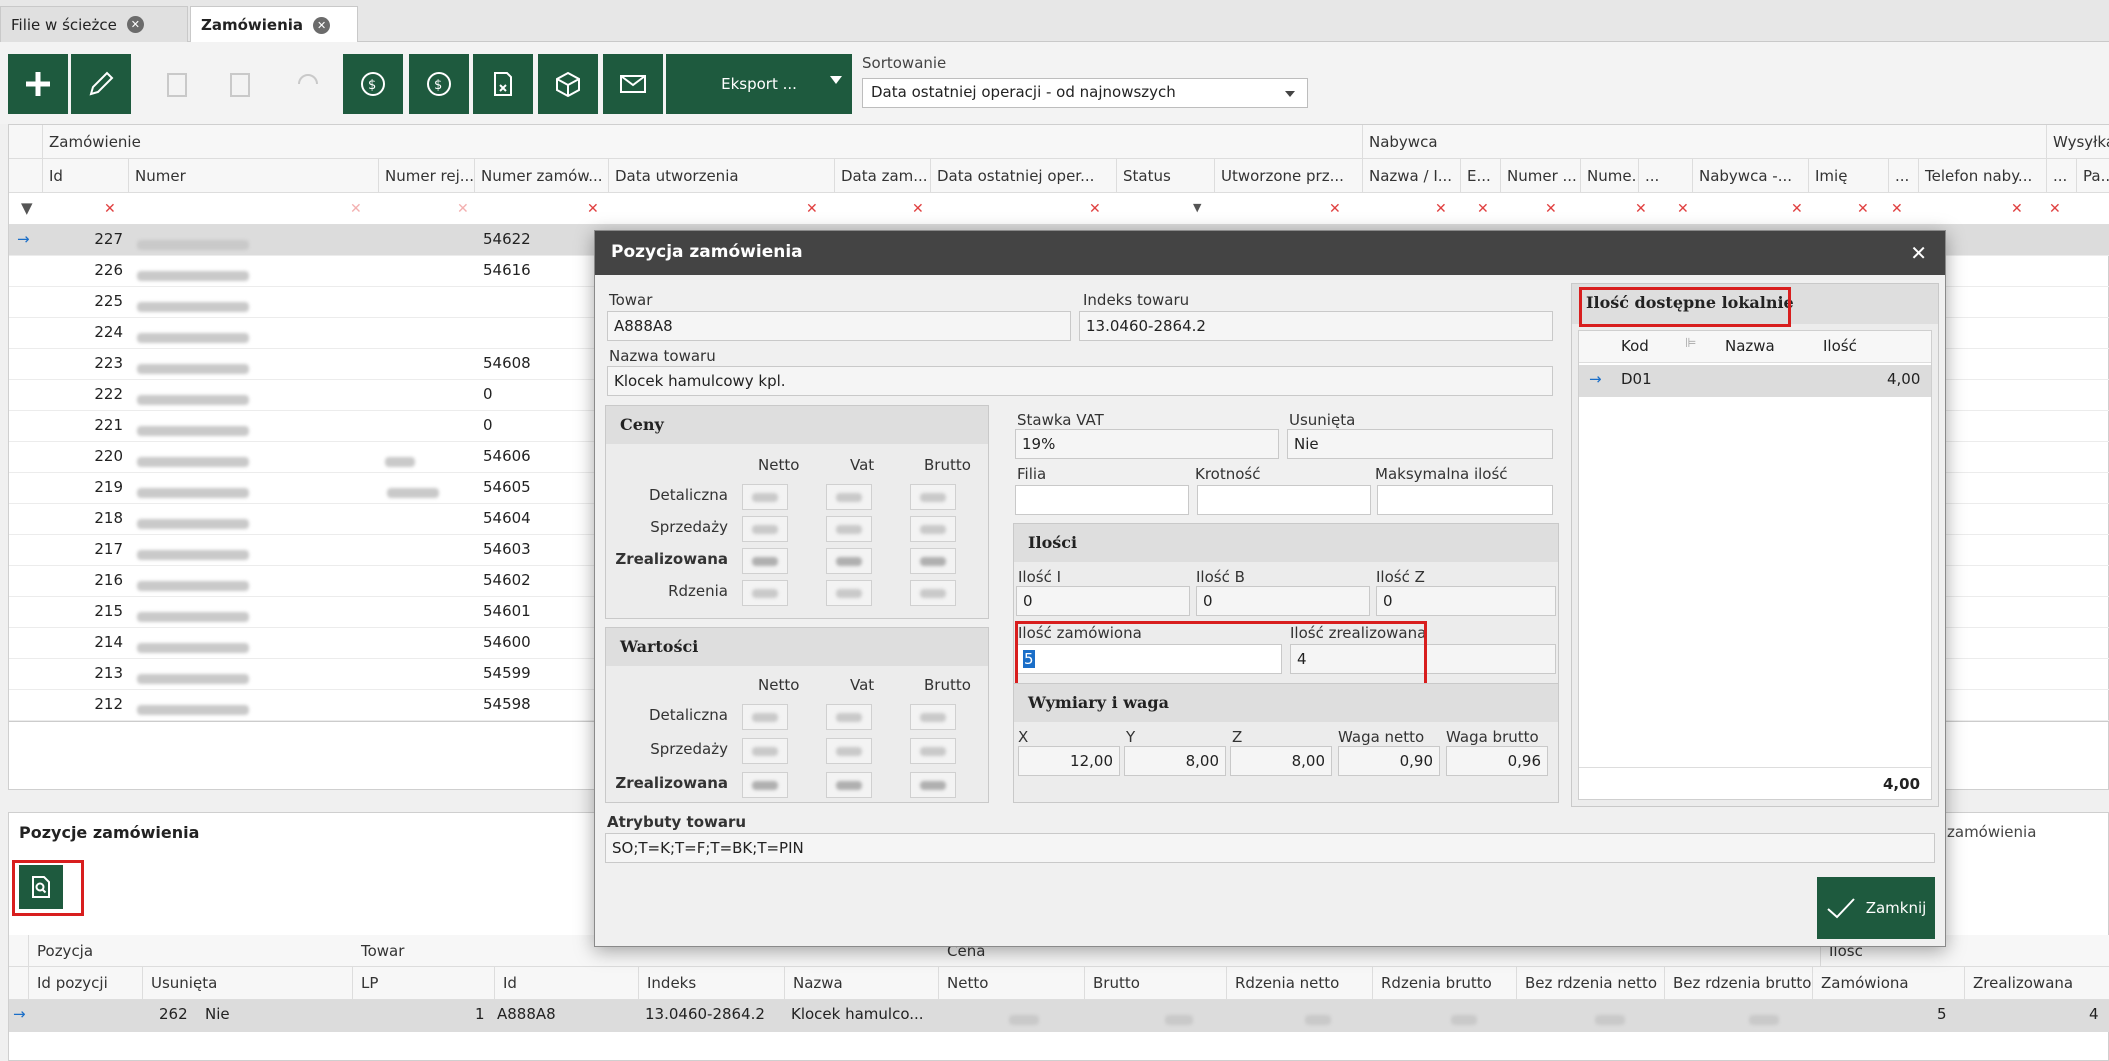 The image size is (2109, 1061). What do you see at coordinates (1284, 500) in the screenshot?
I see `krotnosc-field` at bounding box center [1284, 500].